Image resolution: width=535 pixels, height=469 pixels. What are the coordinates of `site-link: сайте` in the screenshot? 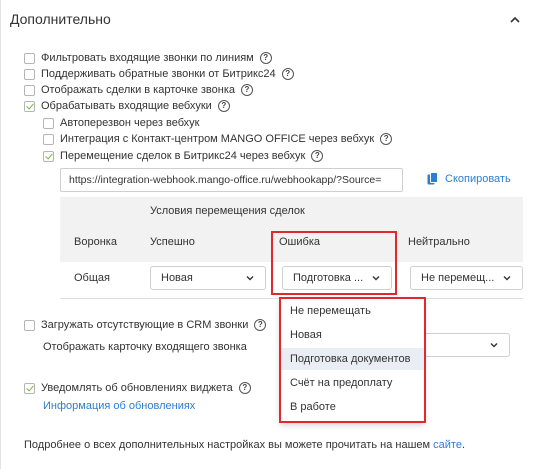 It's located at (447, 445).